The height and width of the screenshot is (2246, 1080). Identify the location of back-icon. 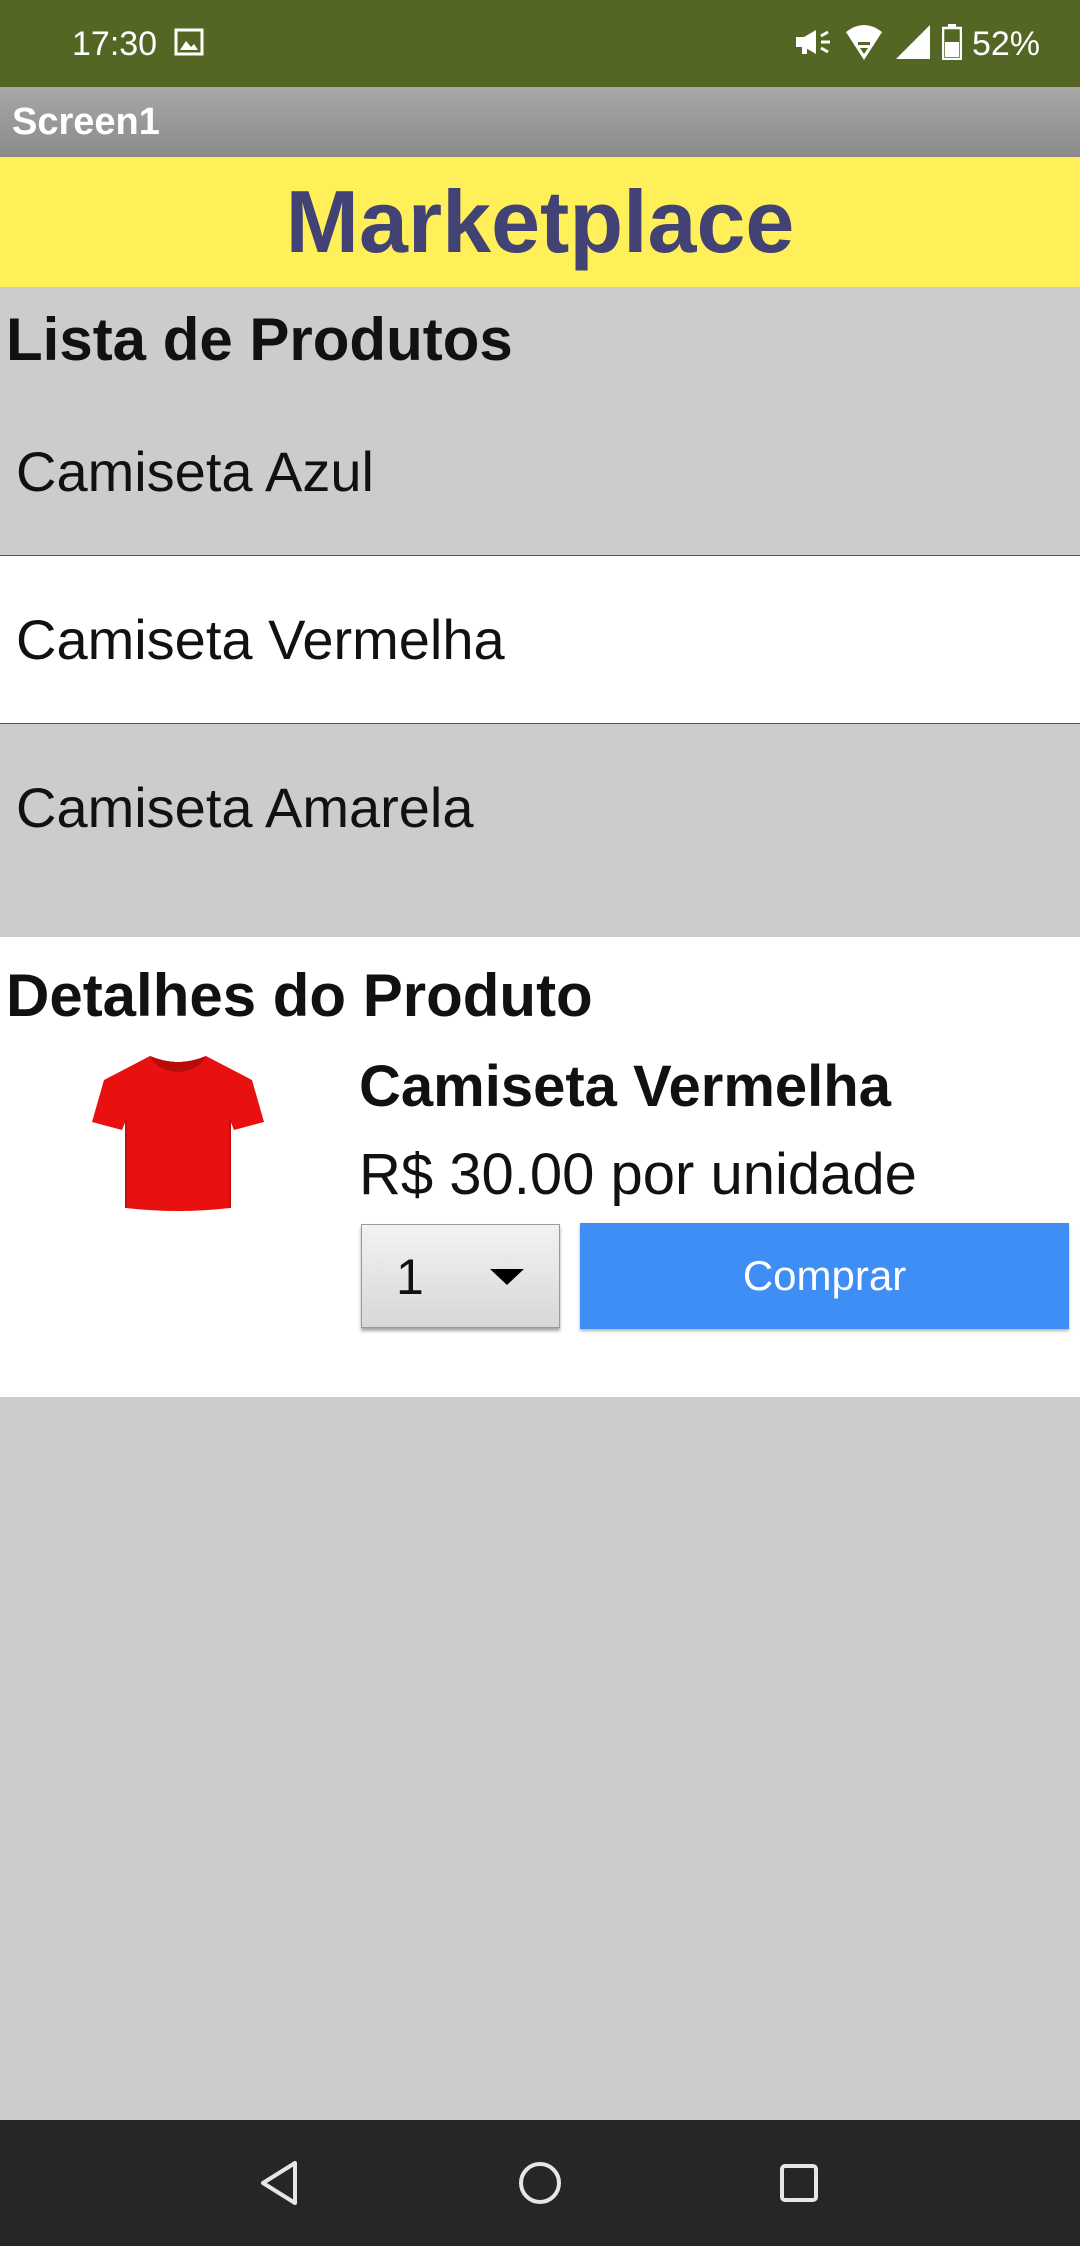
(281, 2183).